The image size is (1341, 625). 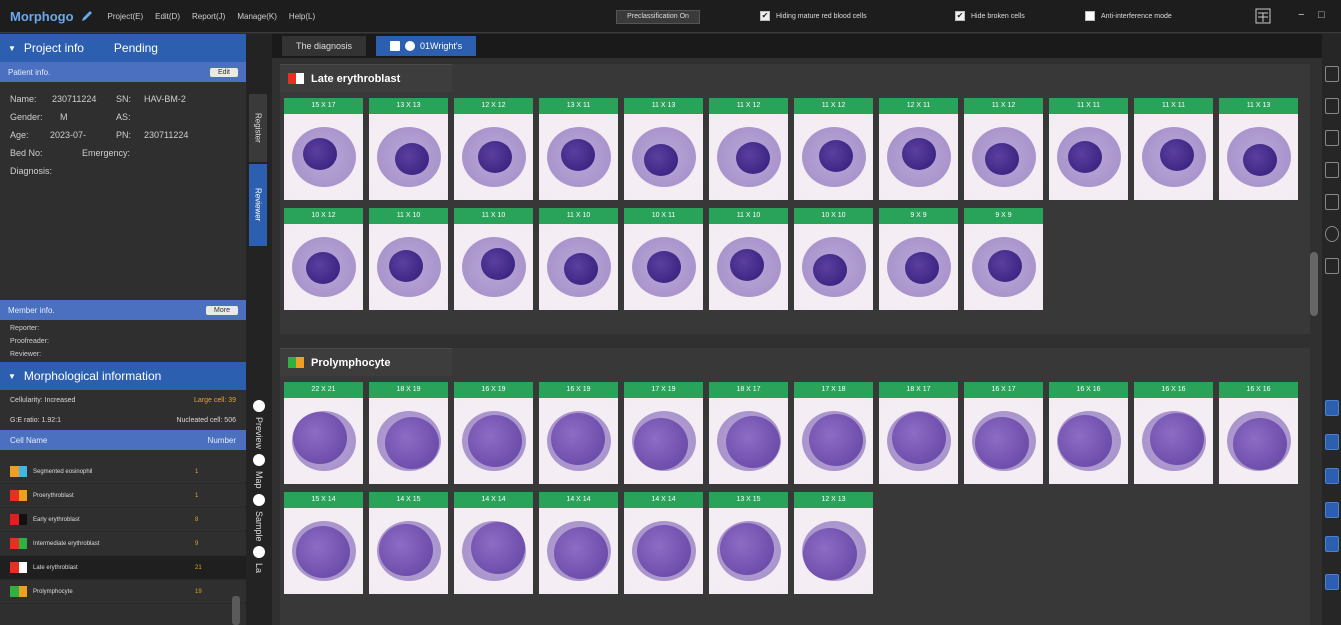 What do you see at coordinates (918, 149) in the screenshot?
I see `cell-thumbnail: 12 X 11` at bounding box center [918, 149].